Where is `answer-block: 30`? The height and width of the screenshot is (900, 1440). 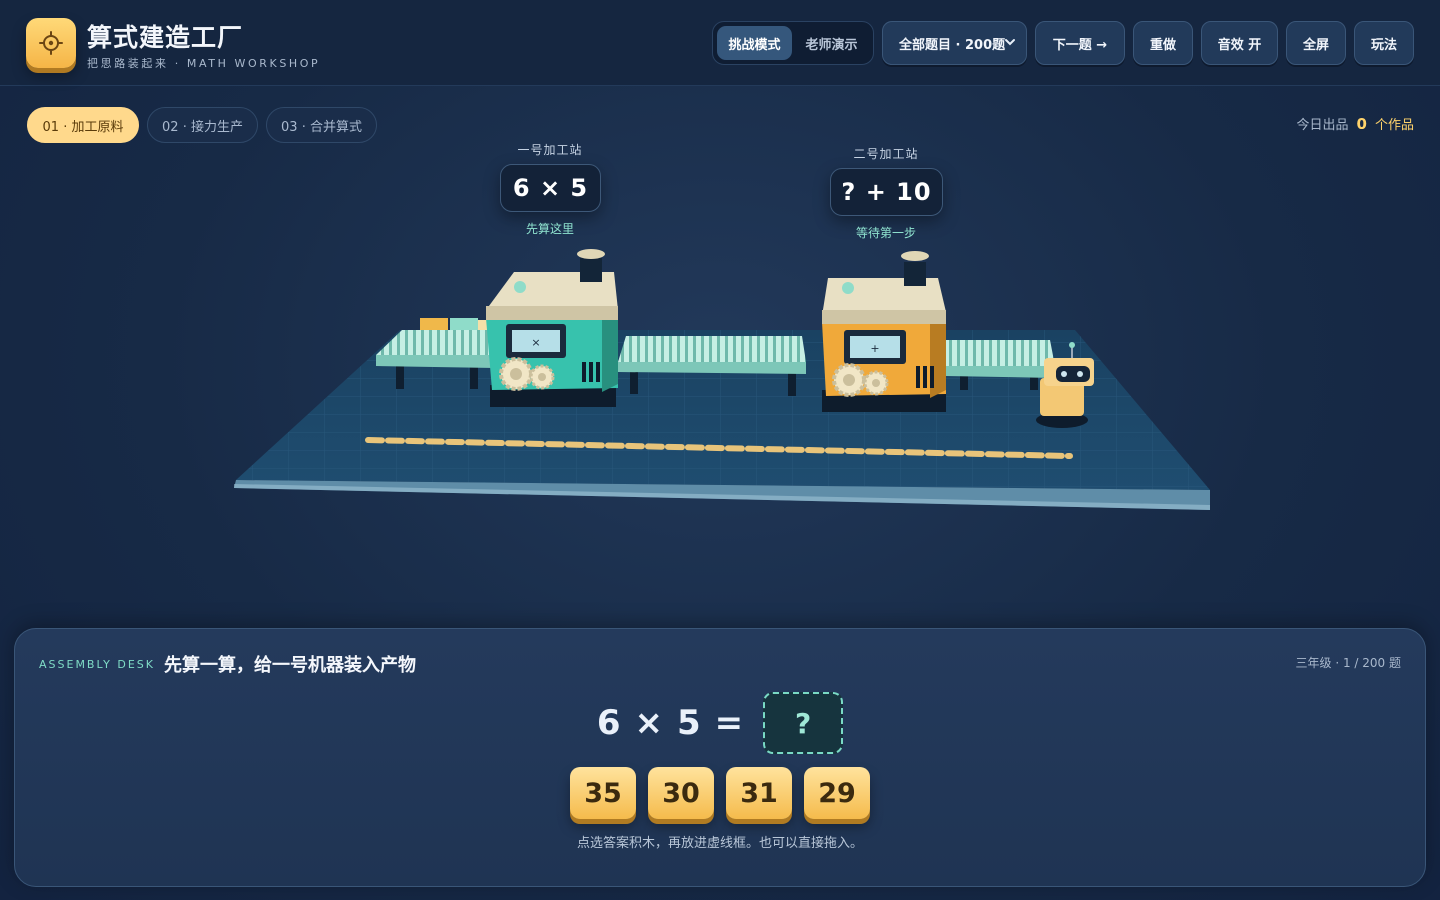 answer-block: 30 is located at coordinates (681, 793).